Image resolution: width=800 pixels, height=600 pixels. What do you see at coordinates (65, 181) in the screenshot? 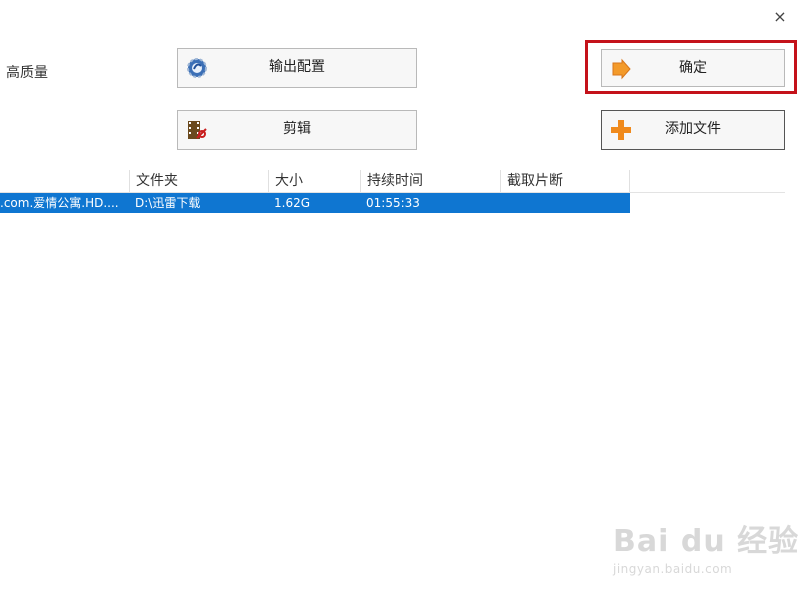
I see `column-header-name` at bounding box center [65, 181].